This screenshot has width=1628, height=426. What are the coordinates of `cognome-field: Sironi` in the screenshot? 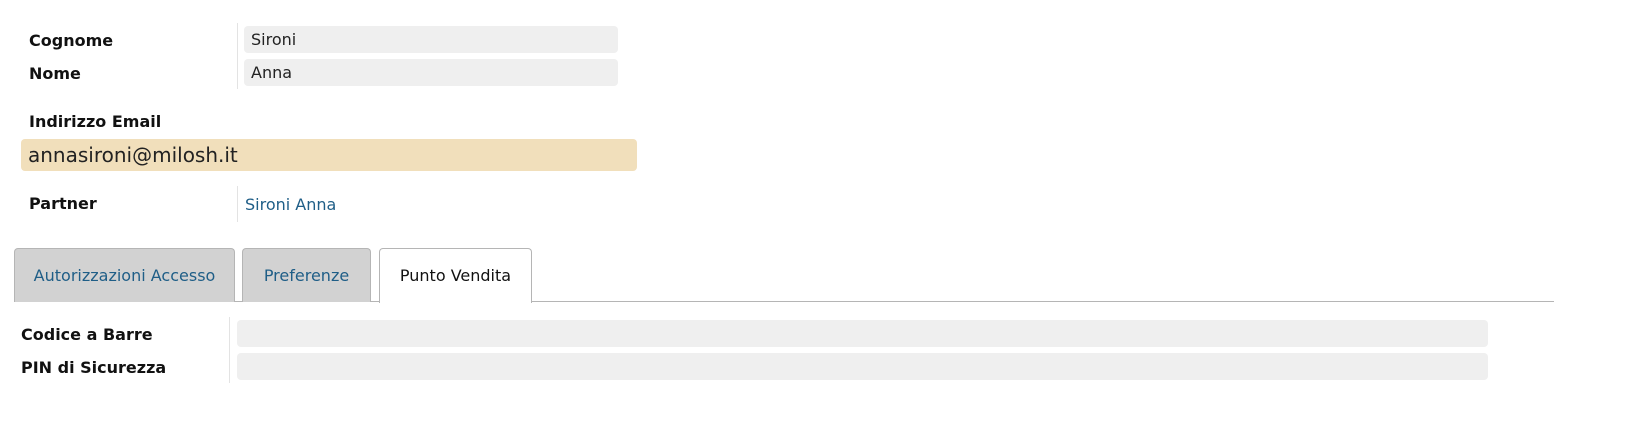 It's located at (431, 39).